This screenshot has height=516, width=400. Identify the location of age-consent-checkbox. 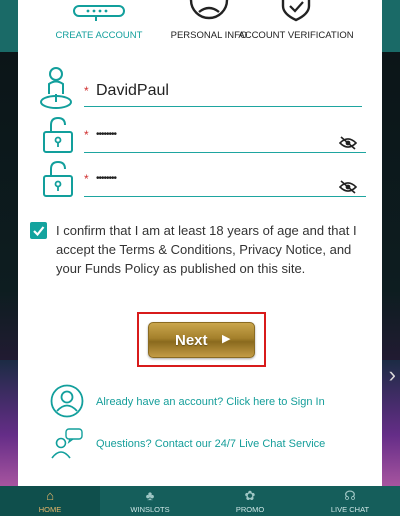
(38, 230).